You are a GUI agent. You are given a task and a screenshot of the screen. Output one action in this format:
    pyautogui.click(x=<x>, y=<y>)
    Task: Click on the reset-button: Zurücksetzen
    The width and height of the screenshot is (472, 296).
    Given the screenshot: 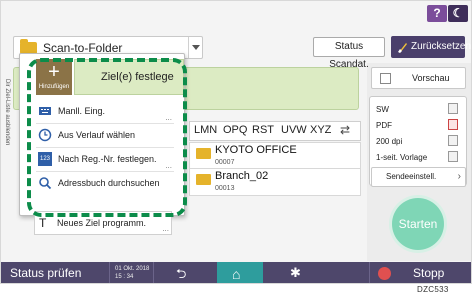 What is the action you would take?
    pyautogui.click(x=431, y=47)
    